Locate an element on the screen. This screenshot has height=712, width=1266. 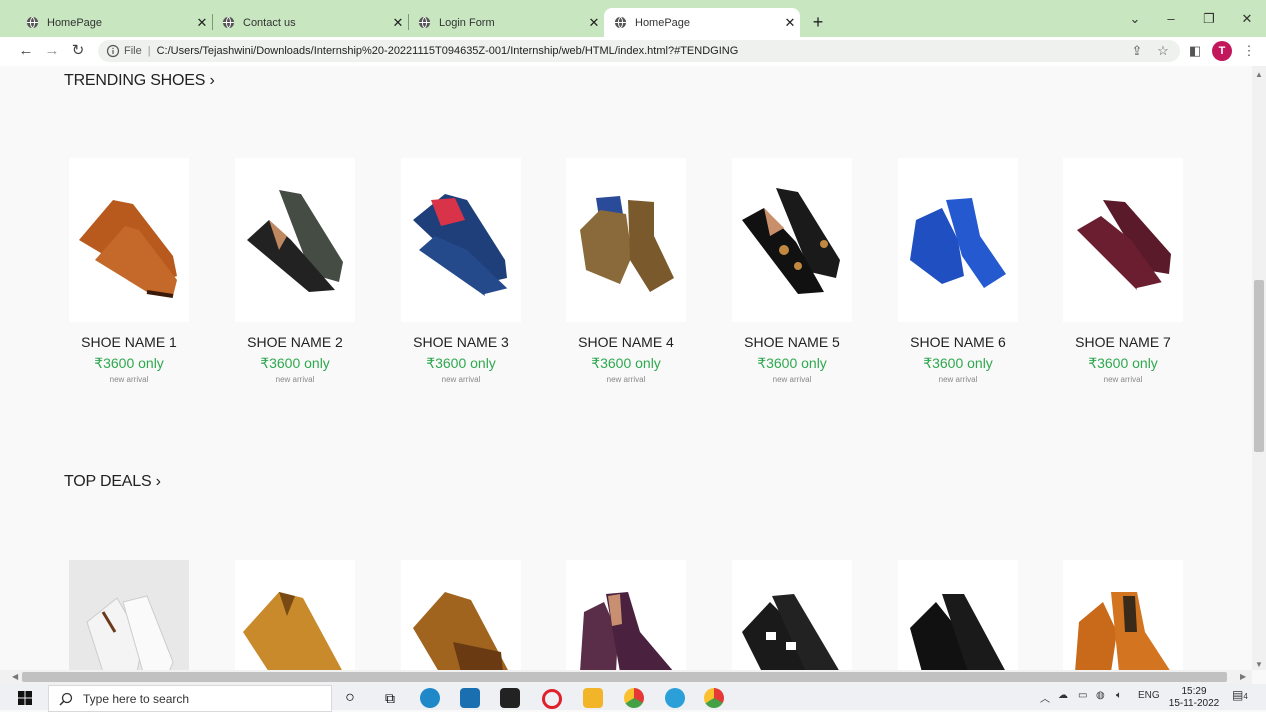
mail-icon is located at coordinates (470, 698).